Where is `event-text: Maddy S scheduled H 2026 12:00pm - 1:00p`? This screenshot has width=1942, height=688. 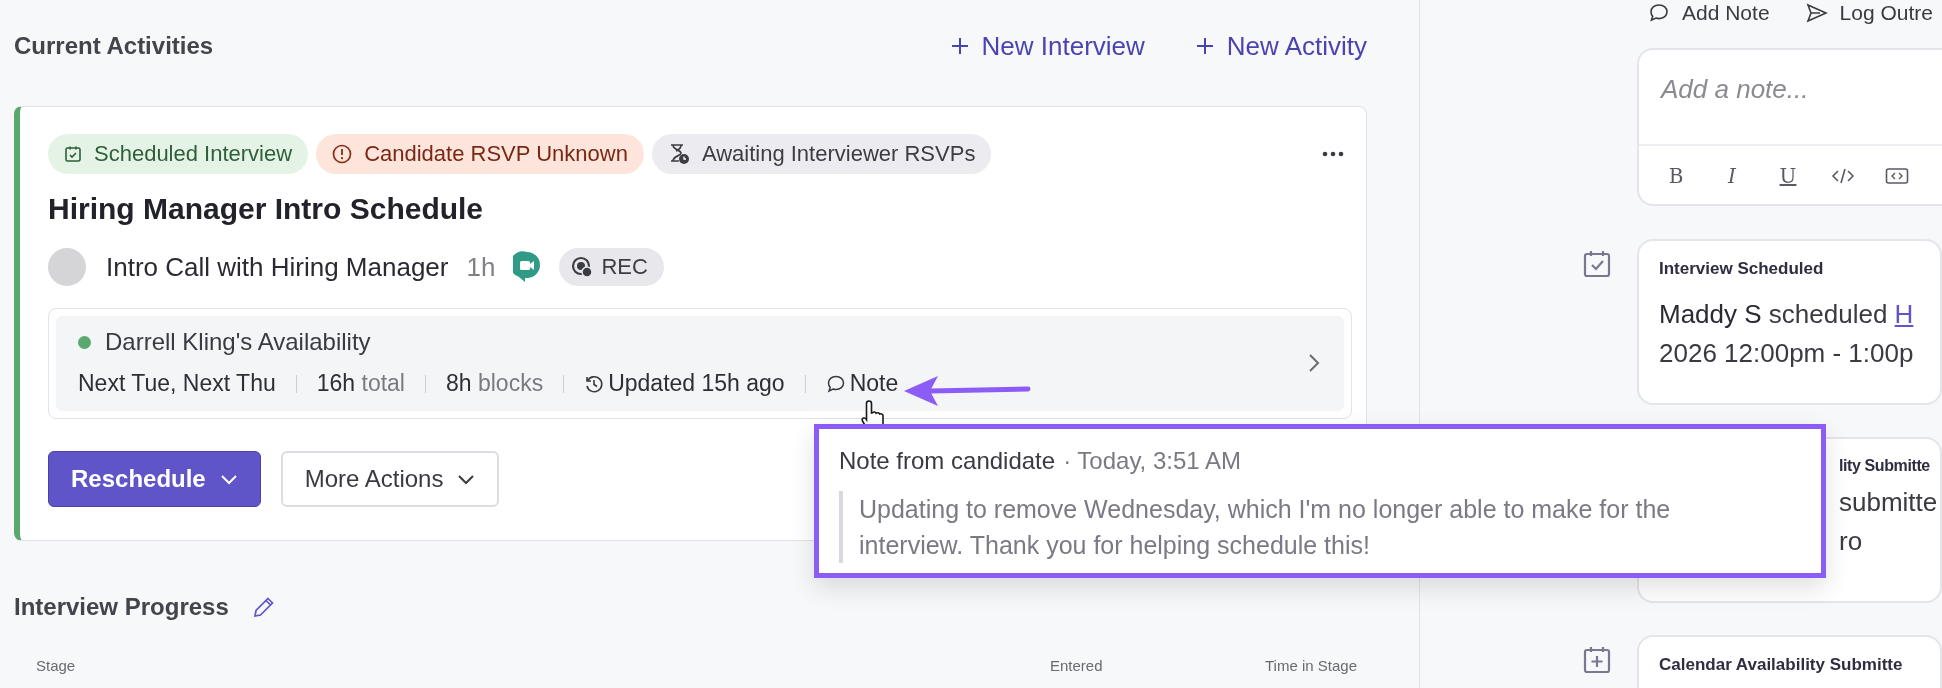
event-text: Maddy S scheduled H 2026 12:00pm - 1:00p is located at coordinates (1787, 334).